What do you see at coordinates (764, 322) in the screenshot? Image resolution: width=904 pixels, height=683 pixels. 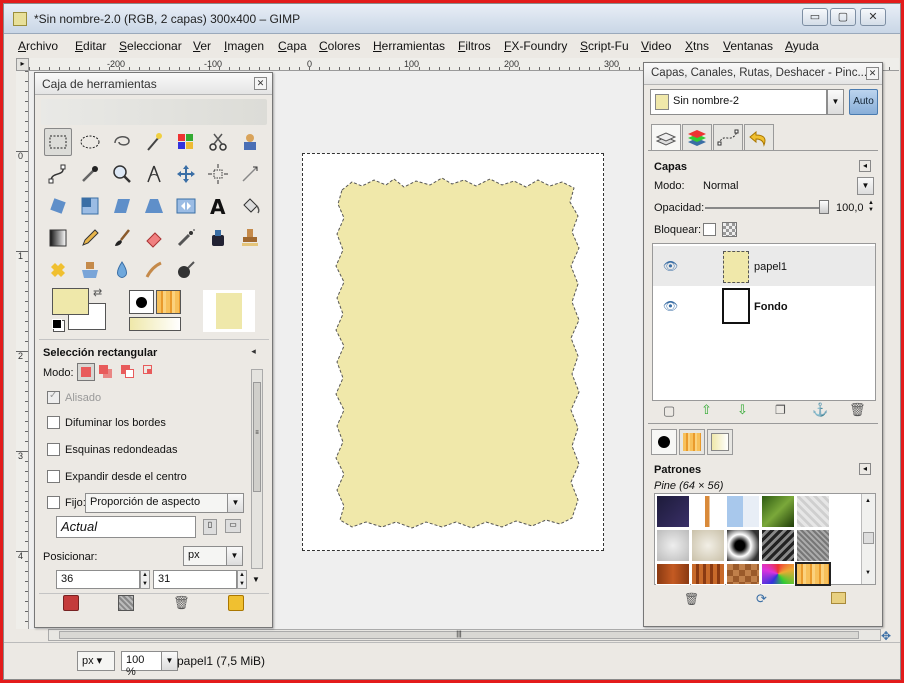 I see `layers-list: 👁 papel1 👁 Fondo` at bounding box center [764, 322].